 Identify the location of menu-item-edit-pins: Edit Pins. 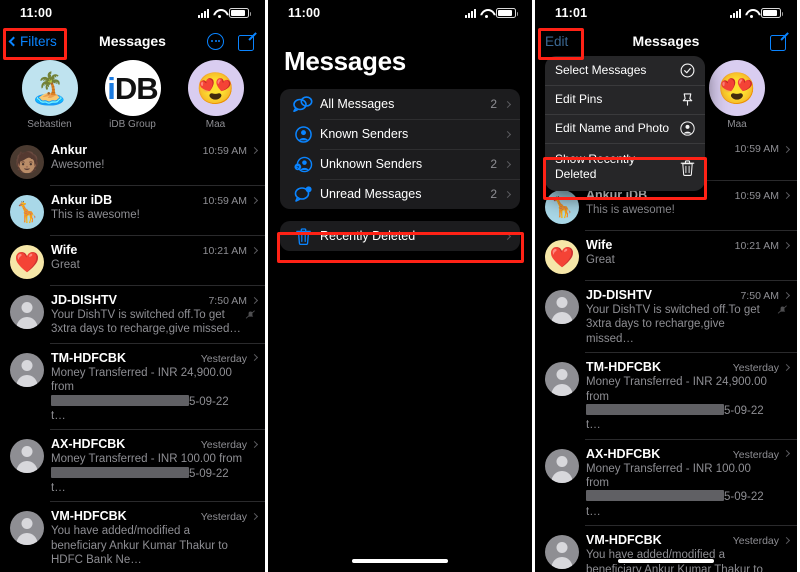
(625, 99).